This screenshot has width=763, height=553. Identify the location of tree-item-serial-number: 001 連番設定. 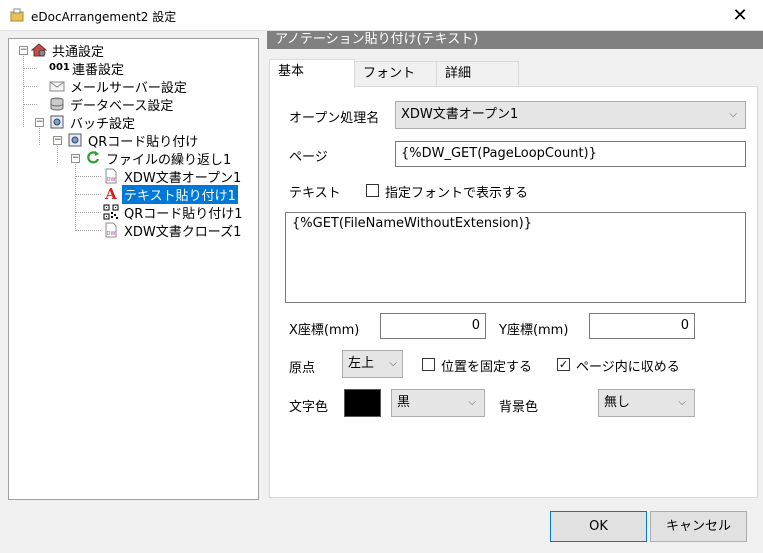
(87, 68).